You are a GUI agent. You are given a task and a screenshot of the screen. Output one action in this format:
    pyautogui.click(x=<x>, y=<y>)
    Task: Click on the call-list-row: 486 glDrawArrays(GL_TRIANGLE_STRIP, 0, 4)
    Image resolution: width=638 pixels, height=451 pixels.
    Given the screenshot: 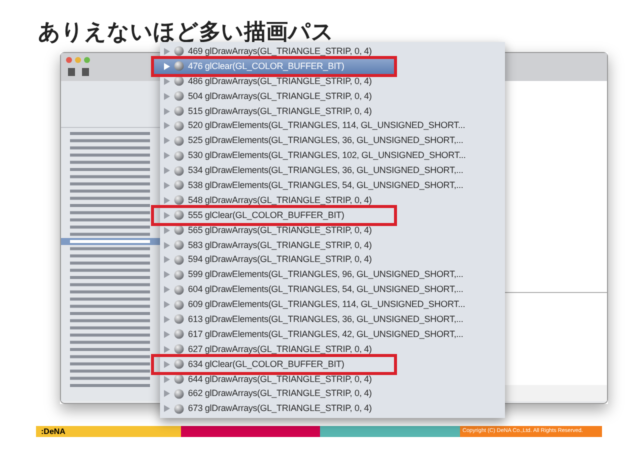 What is the action you would take?
    pyautogui.click(x=332, y=81)
    